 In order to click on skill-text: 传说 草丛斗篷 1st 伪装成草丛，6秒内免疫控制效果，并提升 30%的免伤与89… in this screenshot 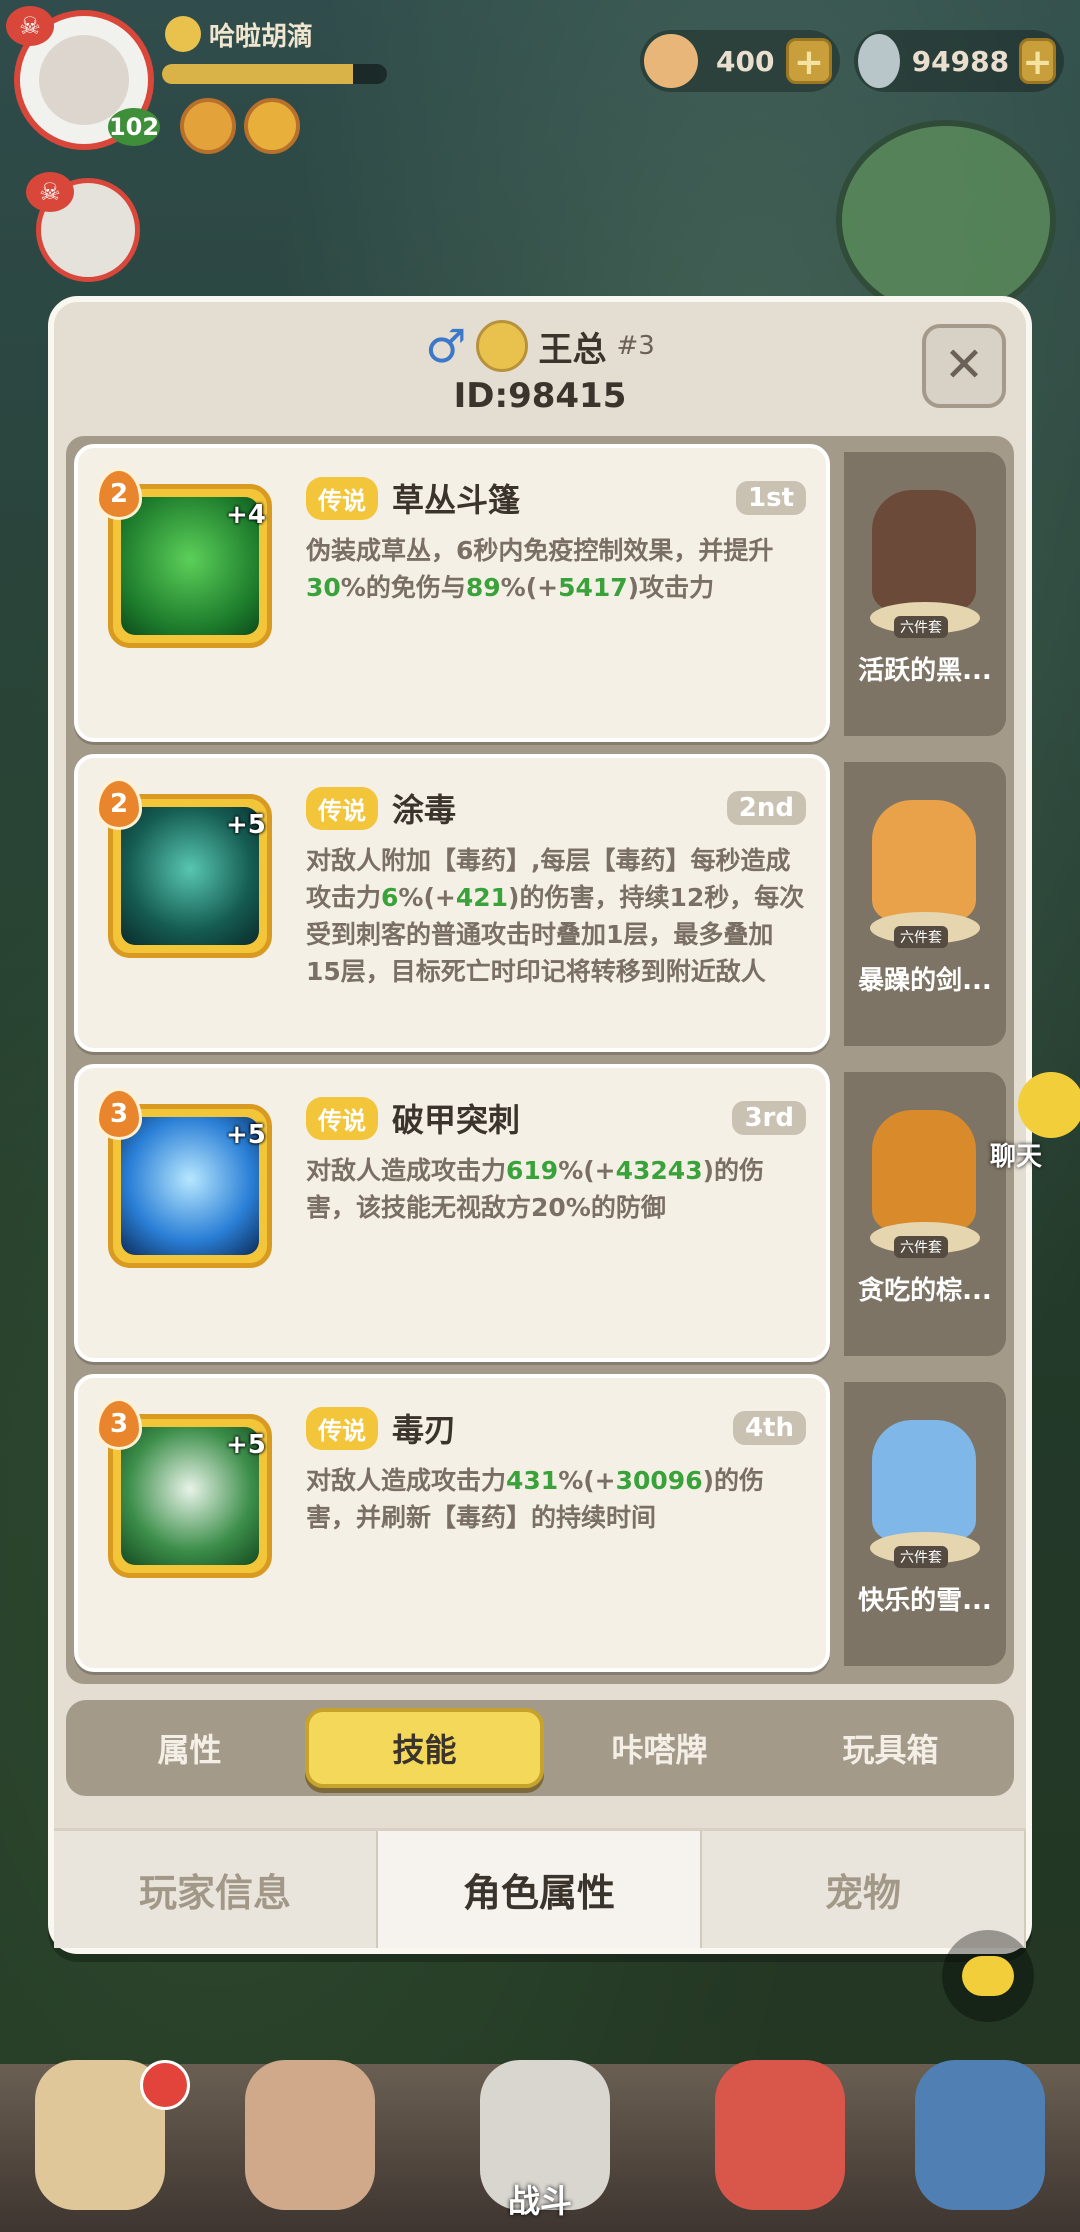, I will do `click(556, 541)`.